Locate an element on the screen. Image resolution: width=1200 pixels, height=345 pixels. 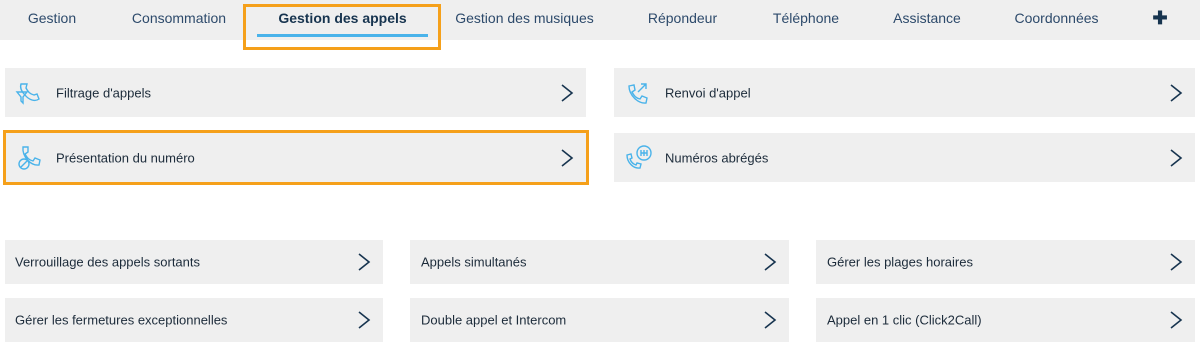
tab-assistance: Assistance is located at coordinates (927, 20).